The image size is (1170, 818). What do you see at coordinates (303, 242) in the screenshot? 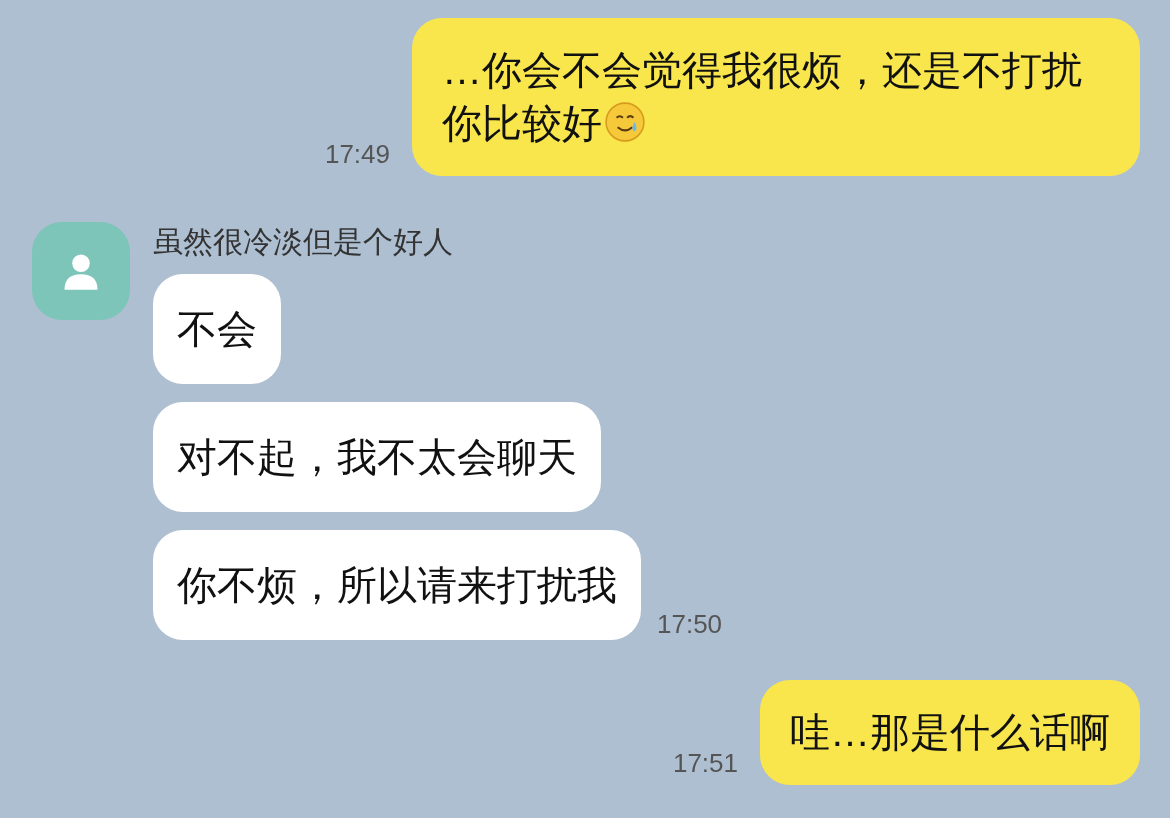
I see `sender-name: 虽然很冷淡但是个好人` at bounding box center [303, 242].